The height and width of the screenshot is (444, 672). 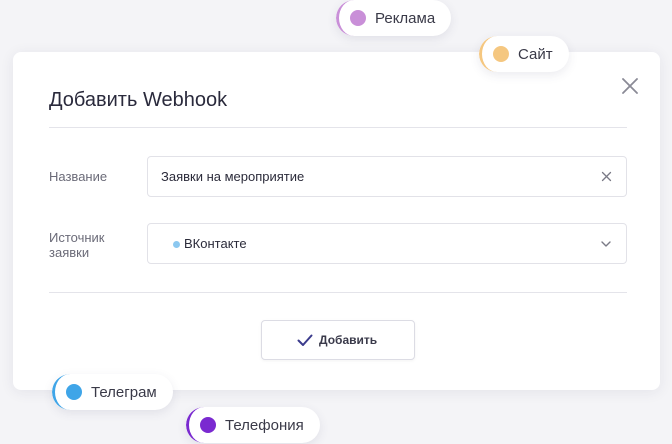 I want to click on source-select: ВКонтакте, so click(x=387, y=243).